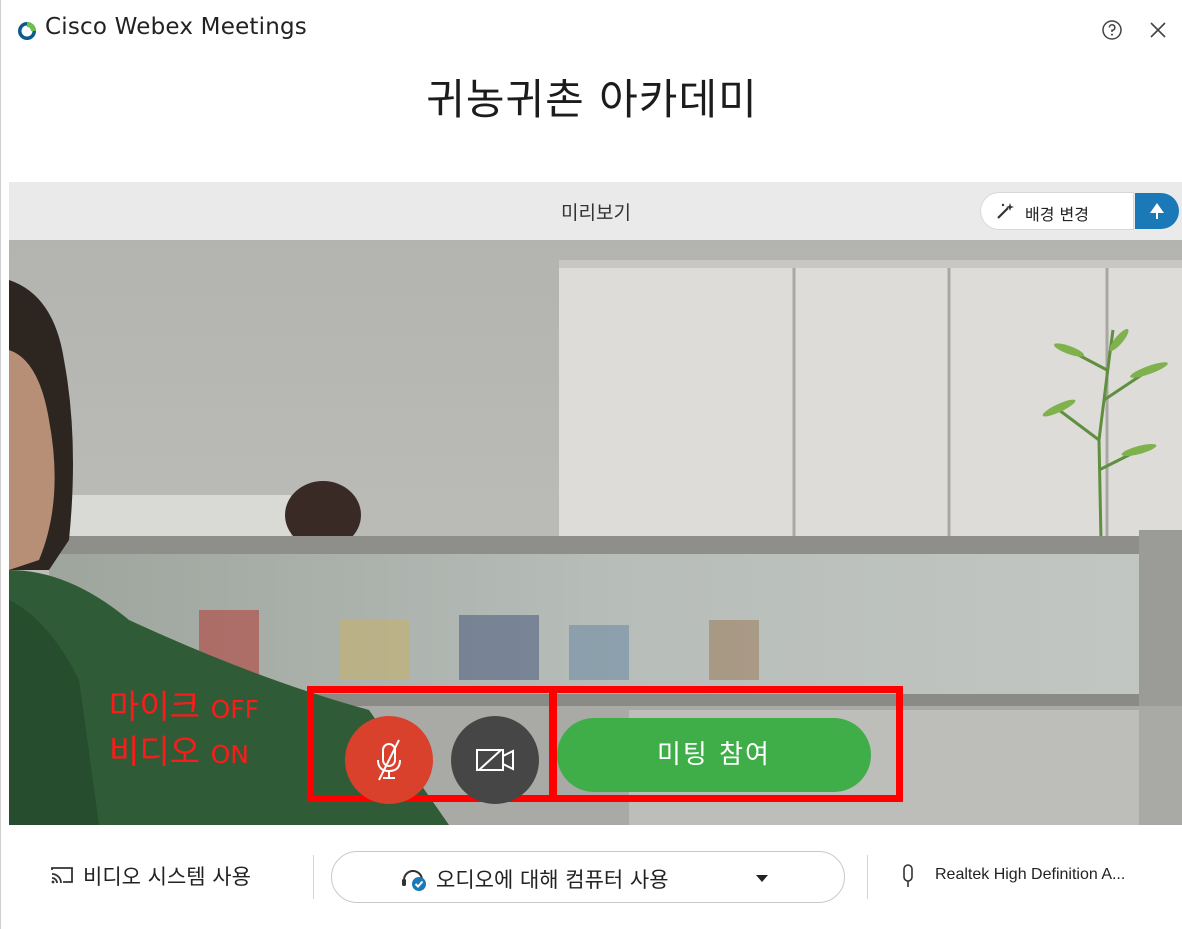  I want to click on mic-off-icon, so click(389, 760).